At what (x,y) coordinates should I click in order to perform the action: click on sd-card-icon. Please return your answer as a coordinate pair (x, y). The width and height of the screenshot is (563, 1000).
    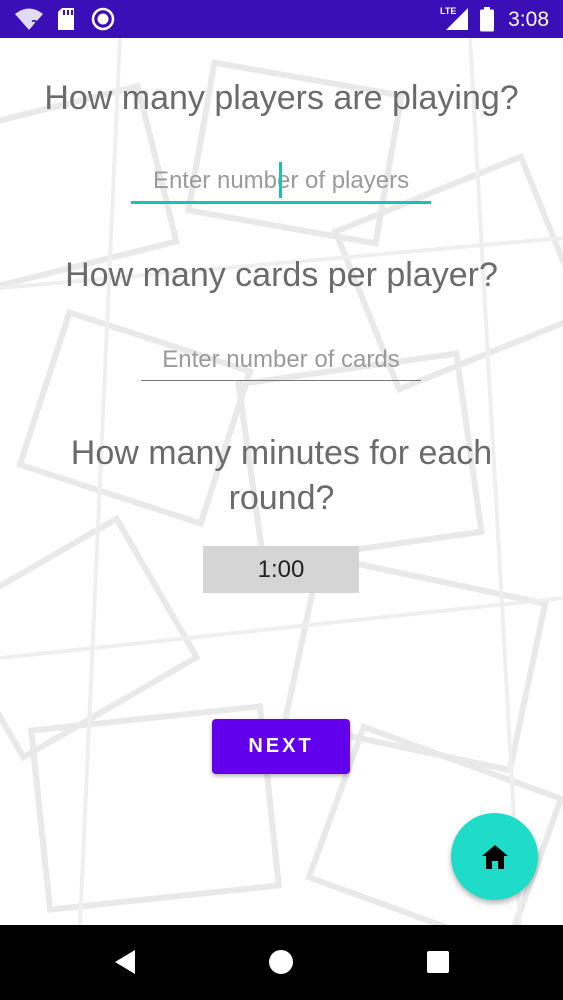
    Looking at the image, I should click on (66, 19).